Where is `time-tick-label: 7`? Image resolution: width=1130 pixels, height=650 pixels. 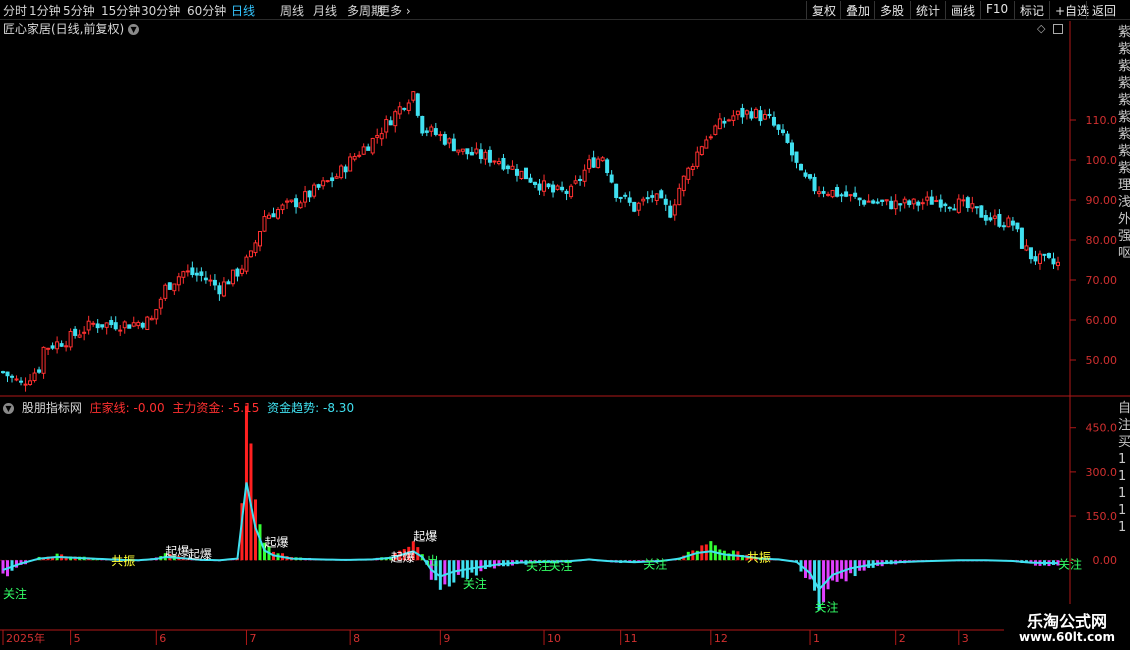
time-tick-label: 7 is located at coordinates (252, 638).